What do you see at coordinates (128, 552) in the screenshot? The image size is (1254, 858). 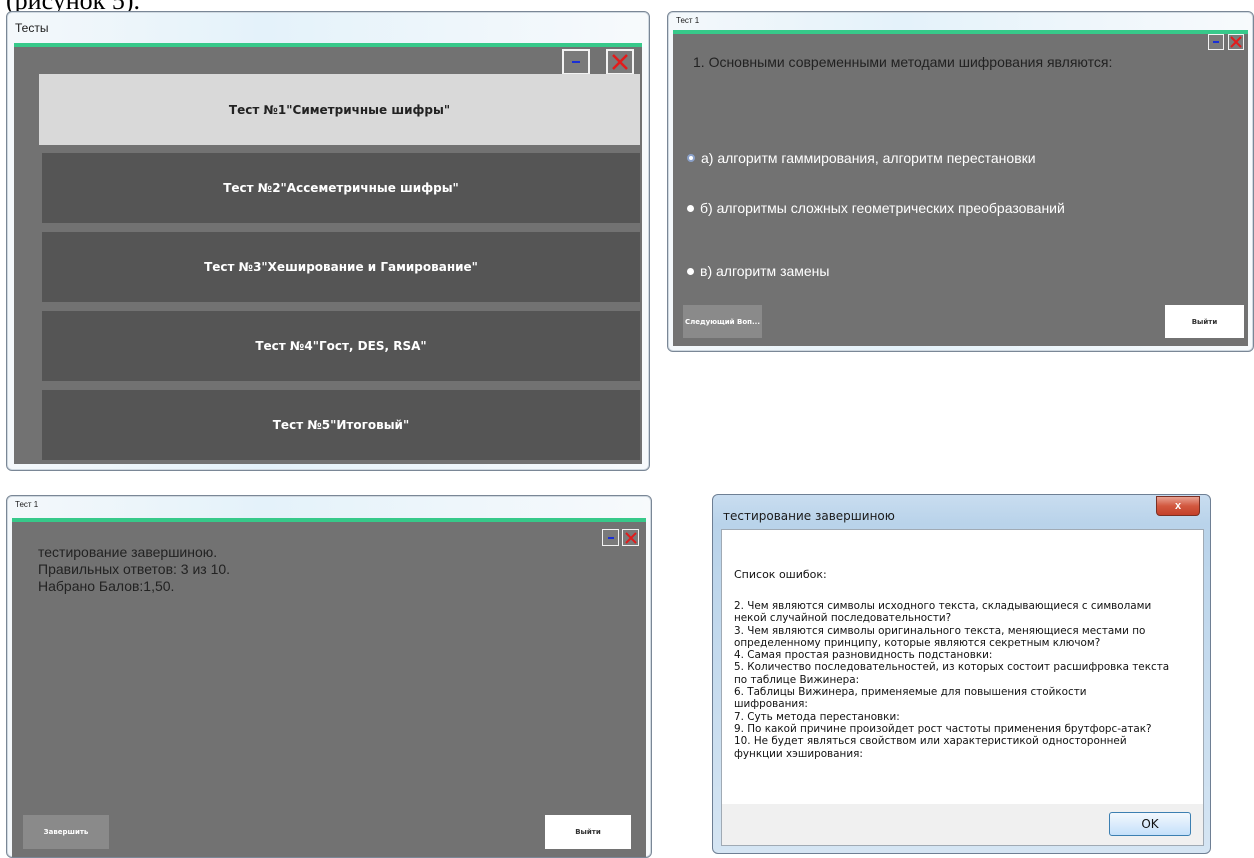 I see `result-status: тестирование завершиною.` at bounding box center [128, 552].